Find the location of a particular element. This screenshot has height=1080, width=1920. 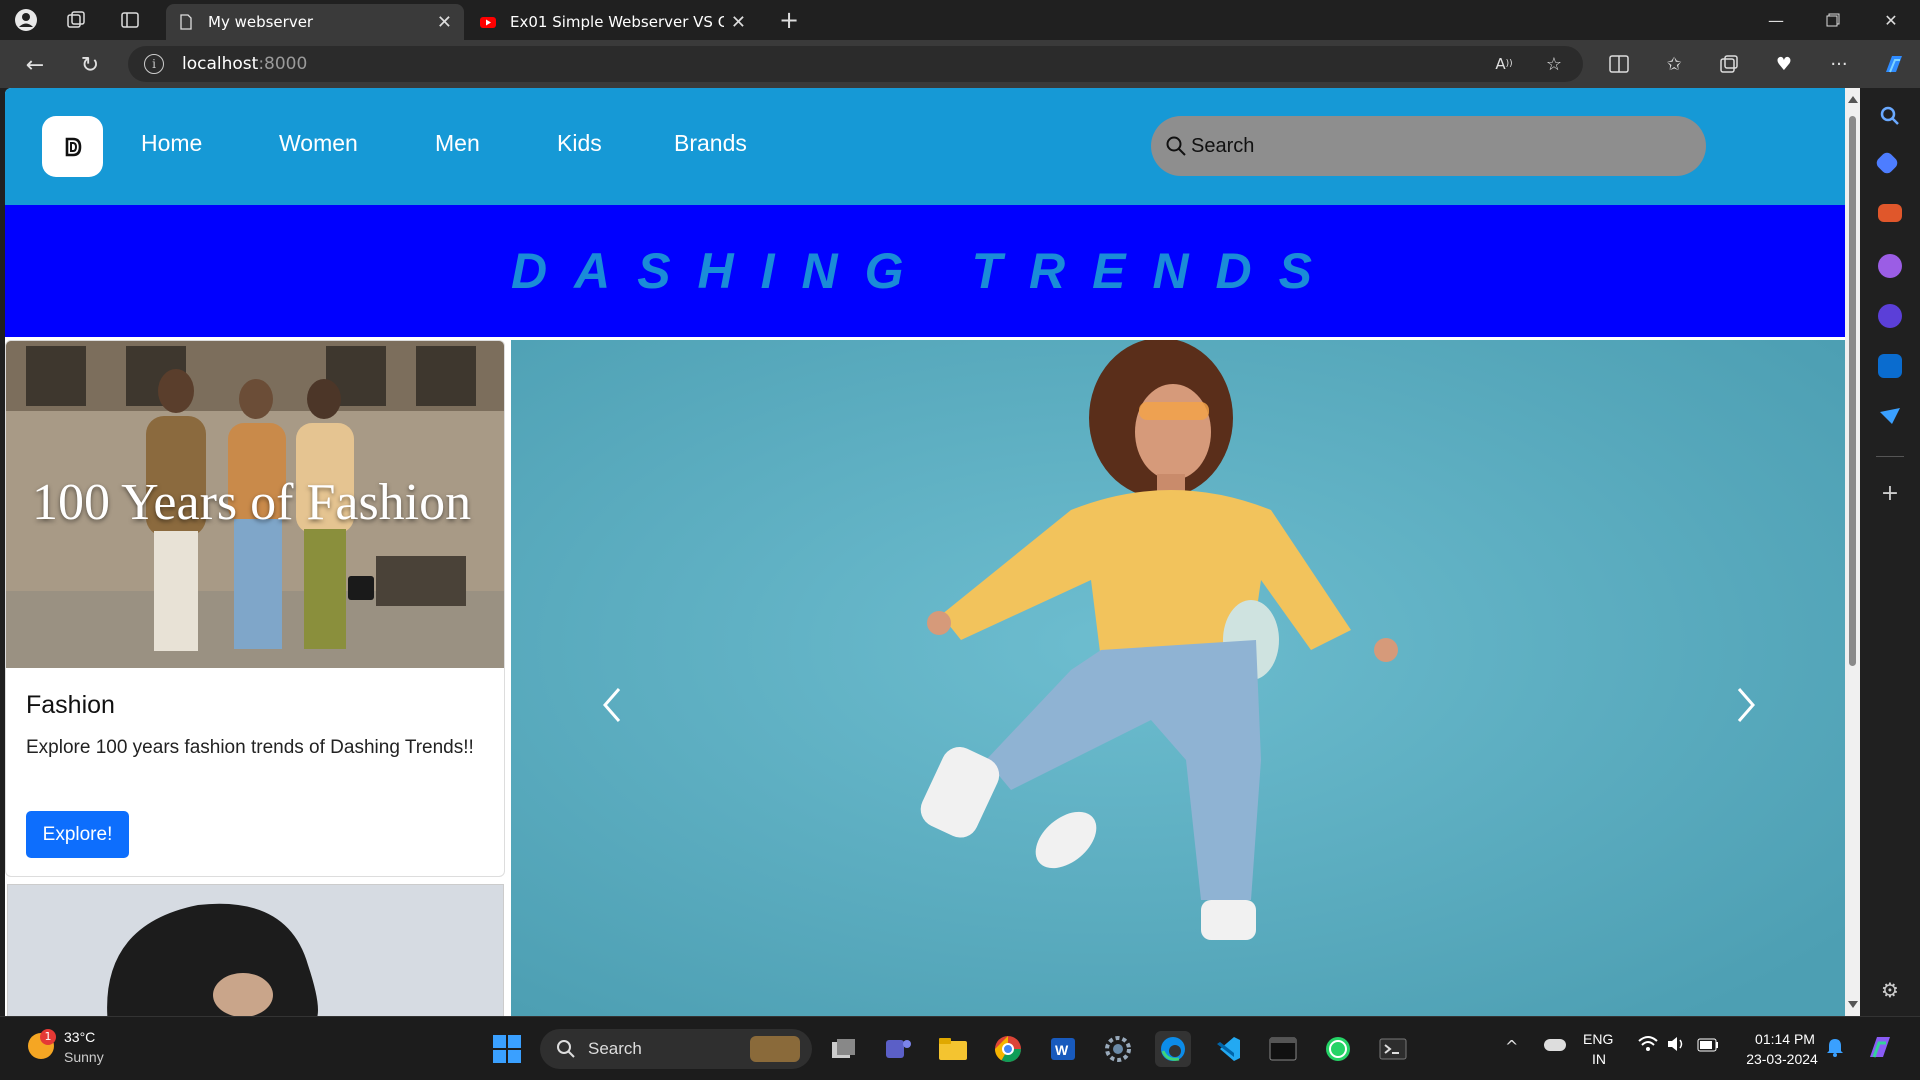

card-title: Fashion is located at coordinates (70, 705).